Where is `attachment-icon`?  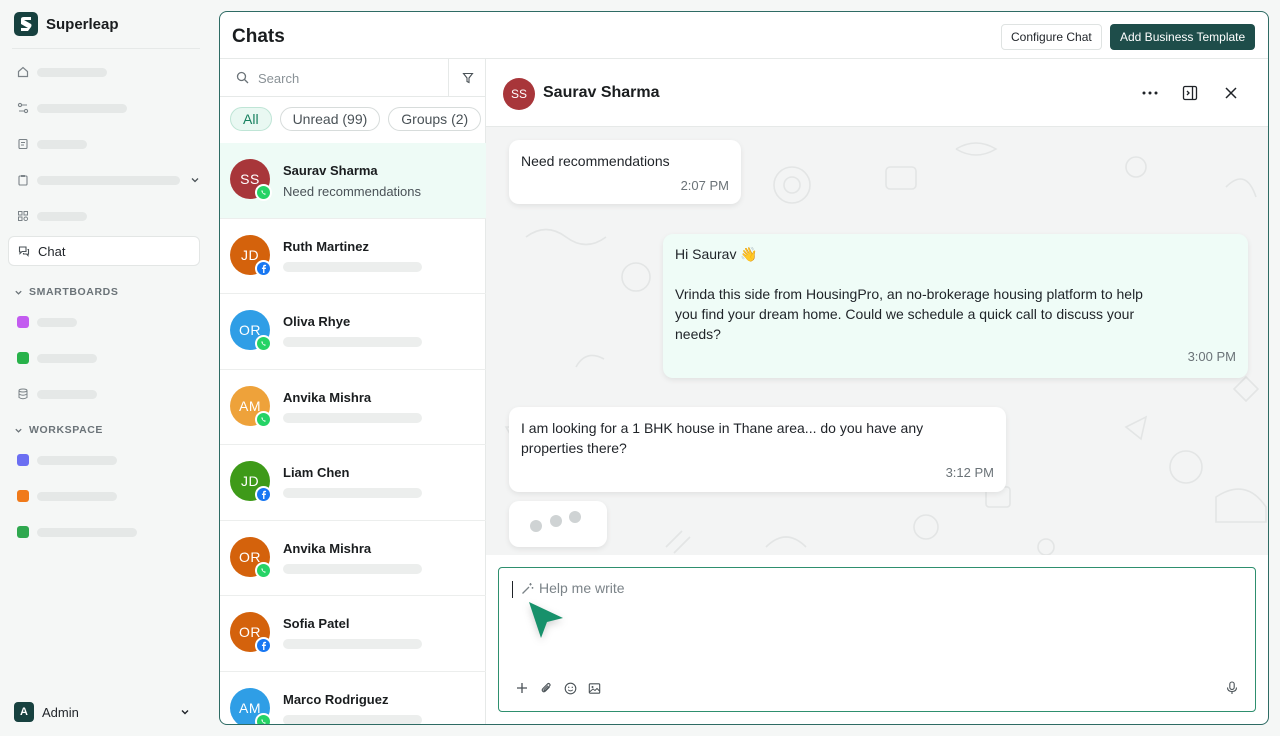
attachment-icon is located at coordinates (546, 688).